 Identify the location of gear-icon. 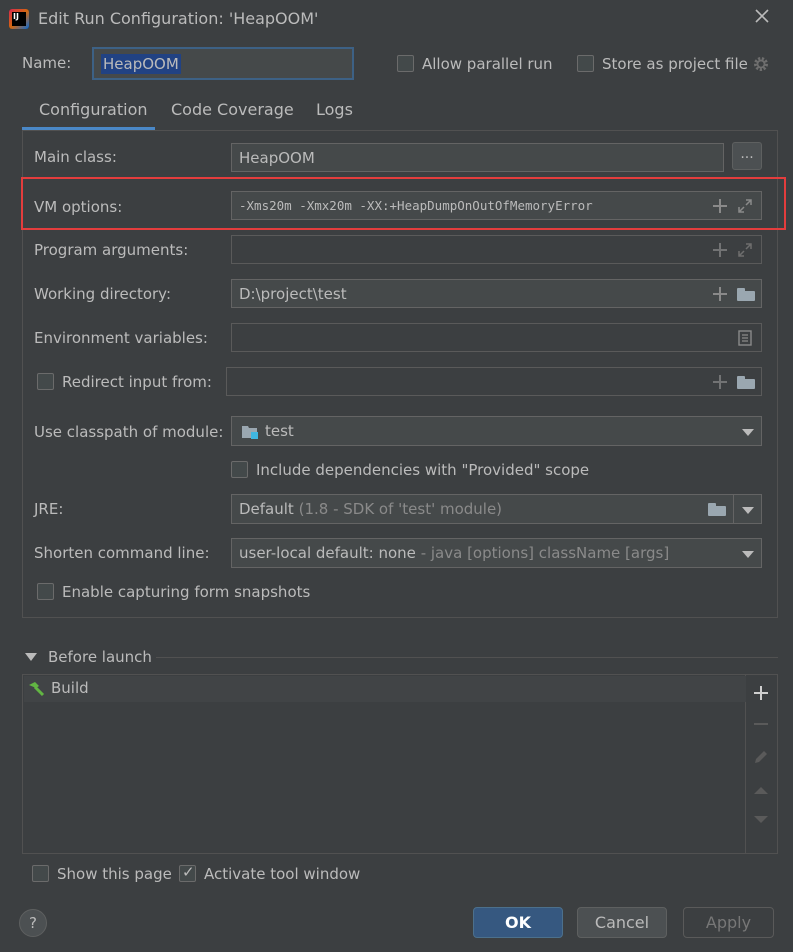
(761, 64).